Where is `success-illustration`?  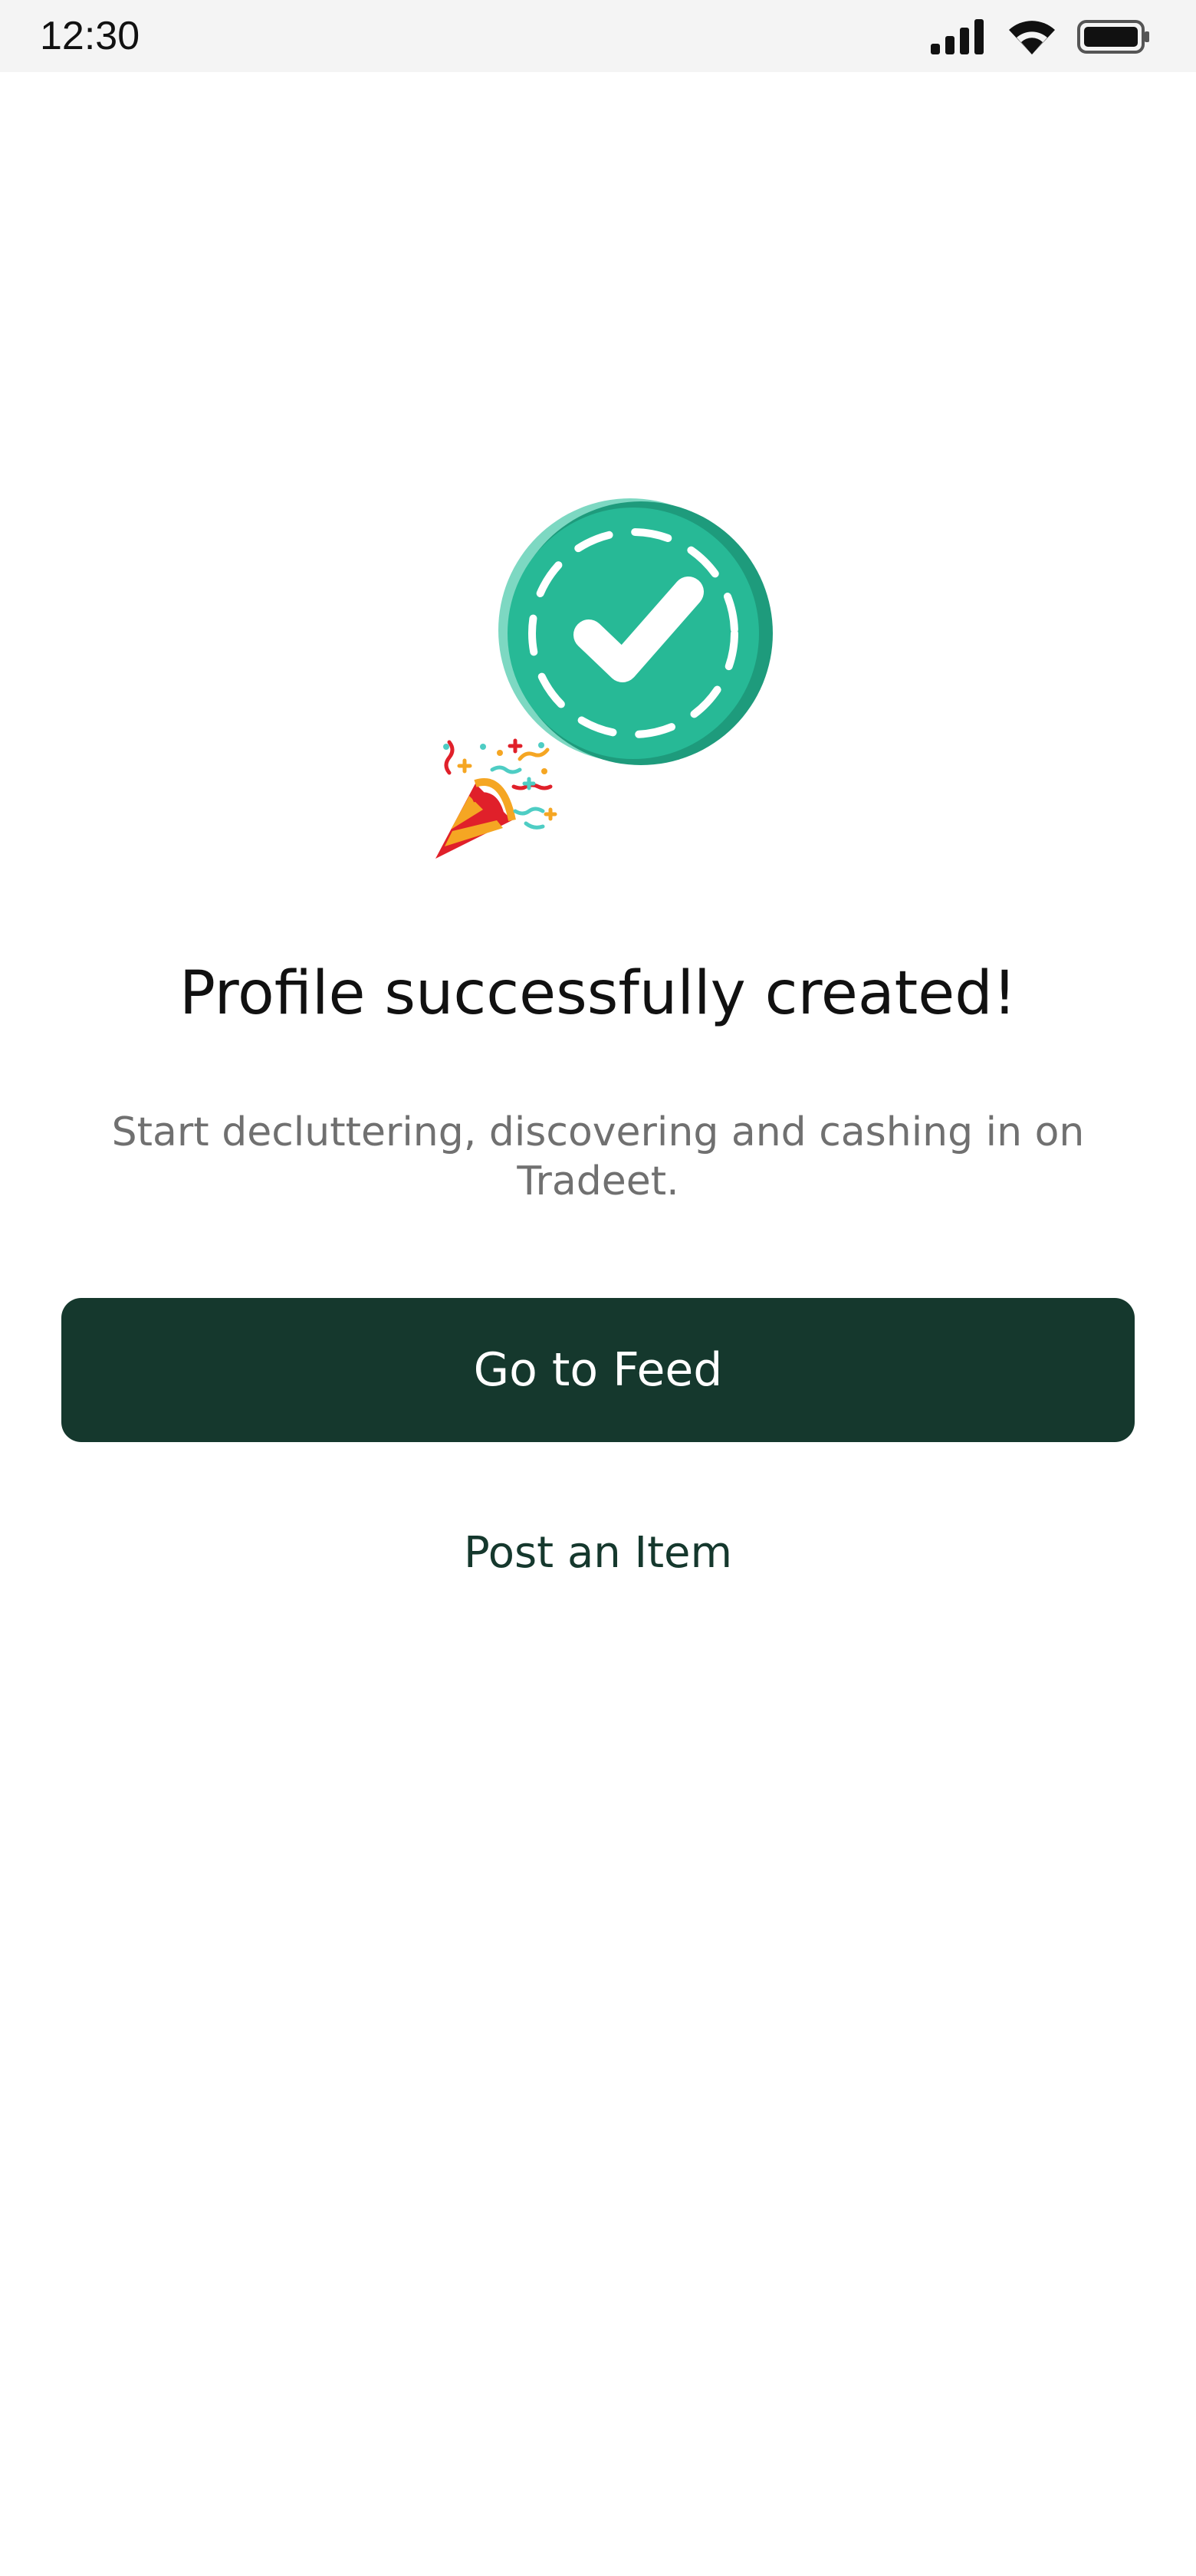 success-illustration is located at coordinates (604, 678).